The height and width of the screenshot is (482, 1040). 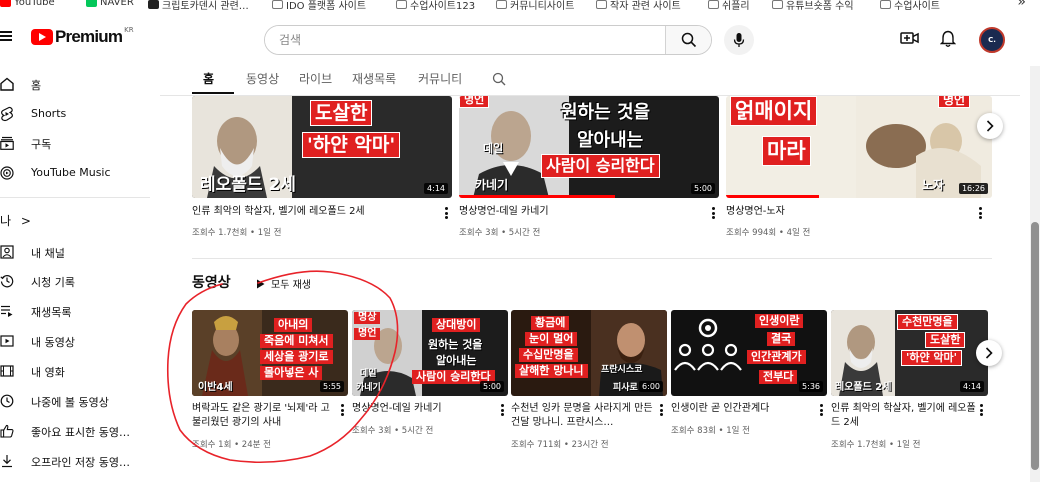 I want to click on video-thumbnail: 도살한 '하얀 악마' 레오폴드 2세 4:14, so click(x=322, y=147).